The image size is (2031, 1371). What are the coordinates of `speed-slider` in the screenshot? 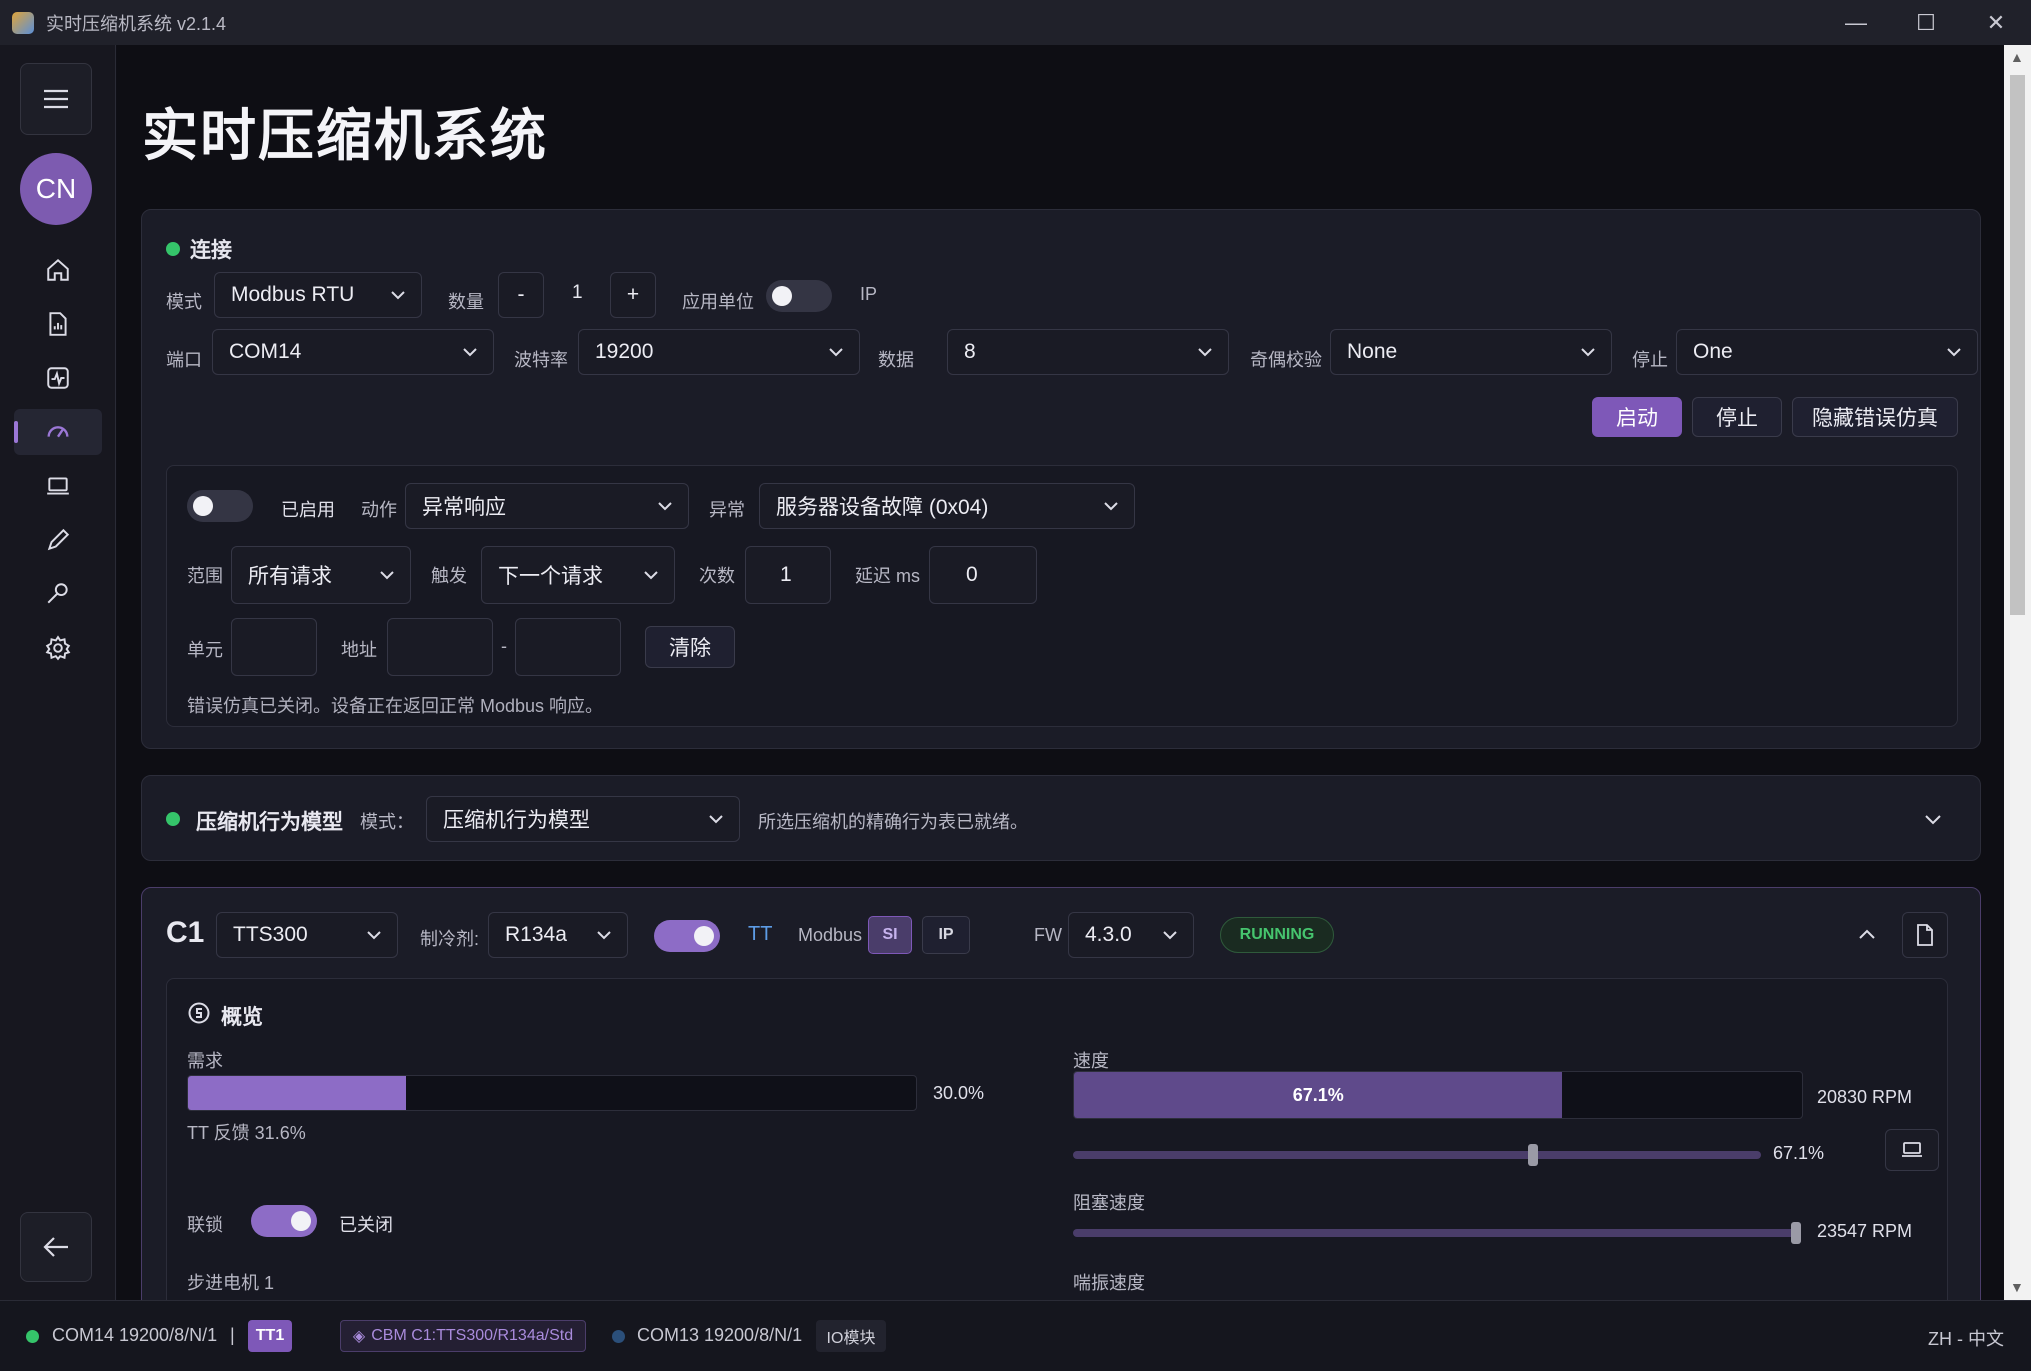 It's located at (1417, 1155).